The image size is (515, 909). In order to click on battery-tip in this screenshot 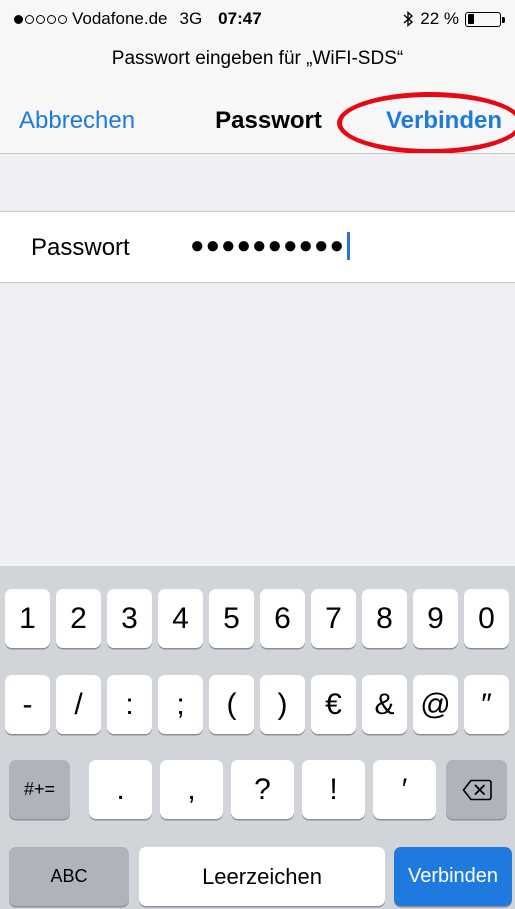, I will do `click(503, 19)`.